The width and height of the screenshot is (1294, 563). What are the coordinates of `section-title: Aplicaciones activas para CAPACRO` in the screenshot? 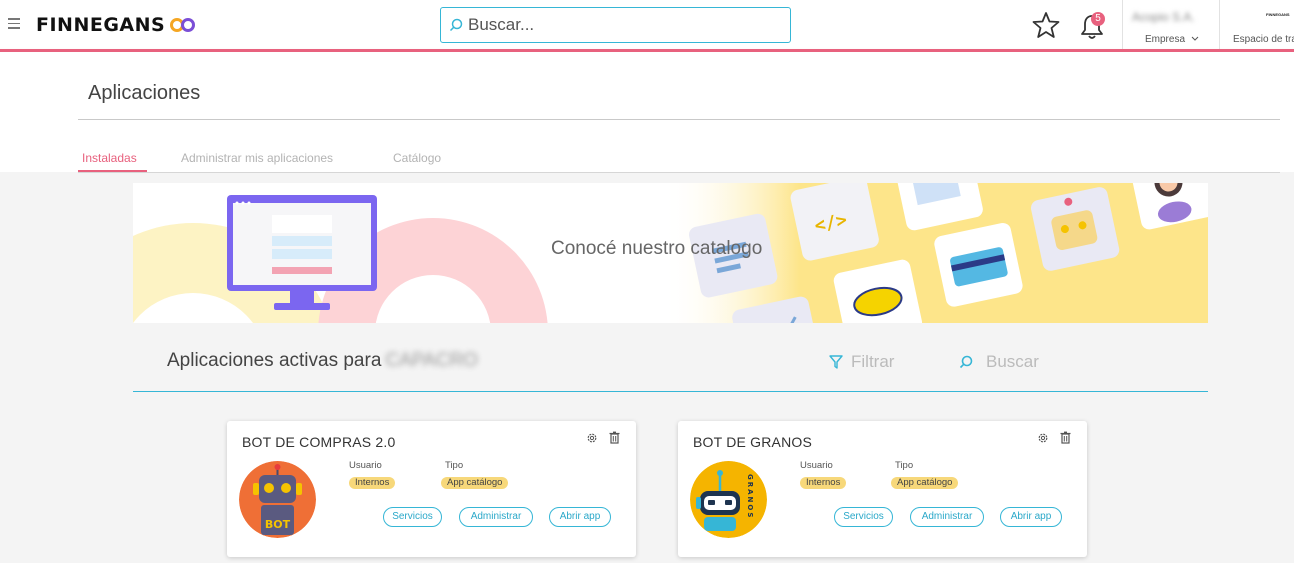 It's located at (322, 361).